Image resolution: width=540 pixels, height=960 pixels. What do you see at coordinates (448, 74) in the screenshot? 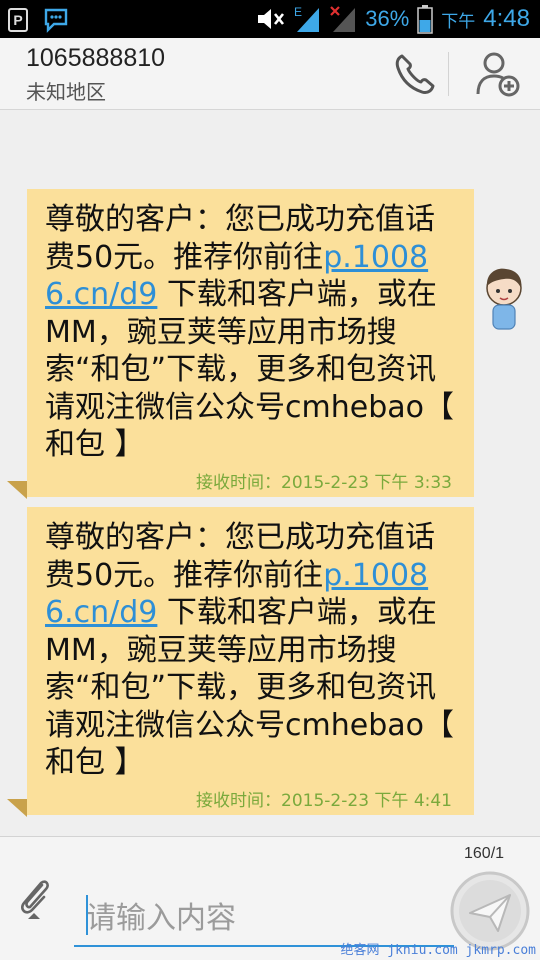
I see `header-divider` at bounding box center [448, 74].